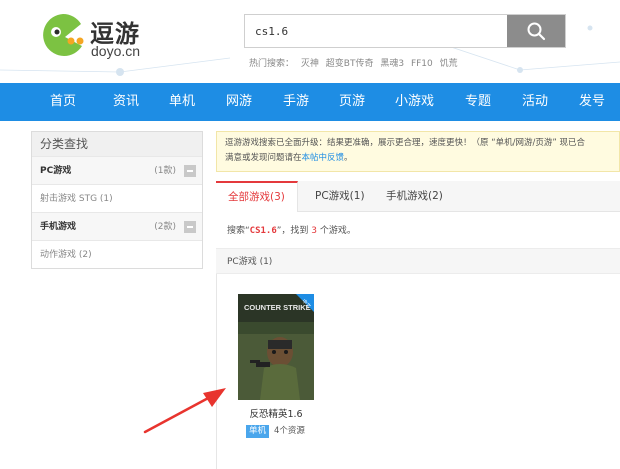 The height and width of the screenshot is (469, 620). I want to click on sidebar-category-pc: PC游戏 (1款), so click(117, 170).